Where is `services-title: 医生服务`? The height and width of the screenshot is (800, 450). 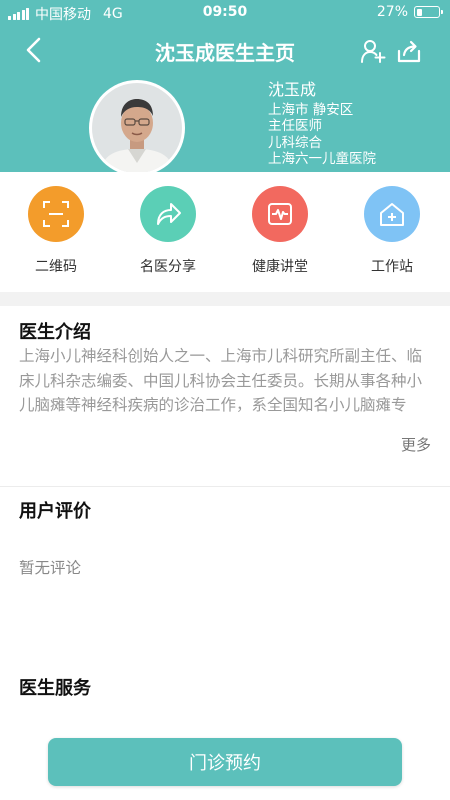 services-title: 医生服务 is located at coordinates (55, 688).